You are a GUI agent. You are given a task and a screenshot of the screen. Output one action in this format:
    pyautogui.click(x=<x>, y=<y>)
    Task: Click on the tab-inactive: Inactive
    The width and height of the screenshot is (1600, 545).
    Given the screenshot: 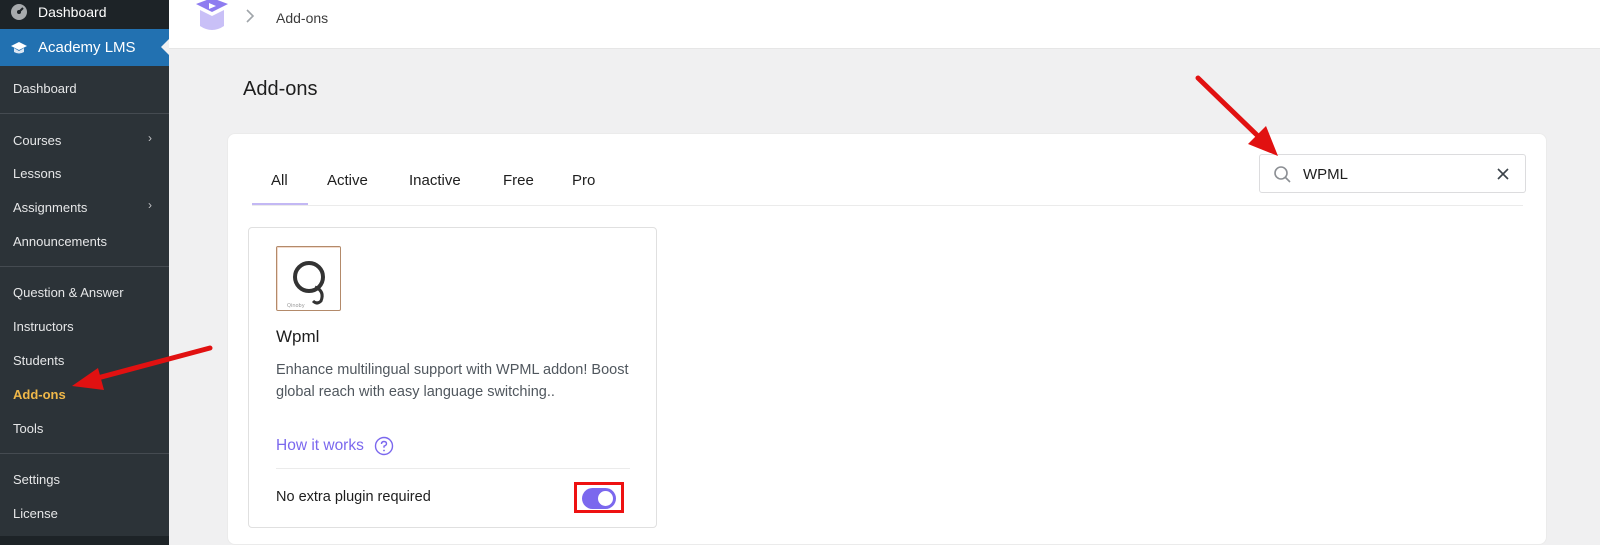 What is the action you would take?
    pyautogui.click(x=435, y=180)
    